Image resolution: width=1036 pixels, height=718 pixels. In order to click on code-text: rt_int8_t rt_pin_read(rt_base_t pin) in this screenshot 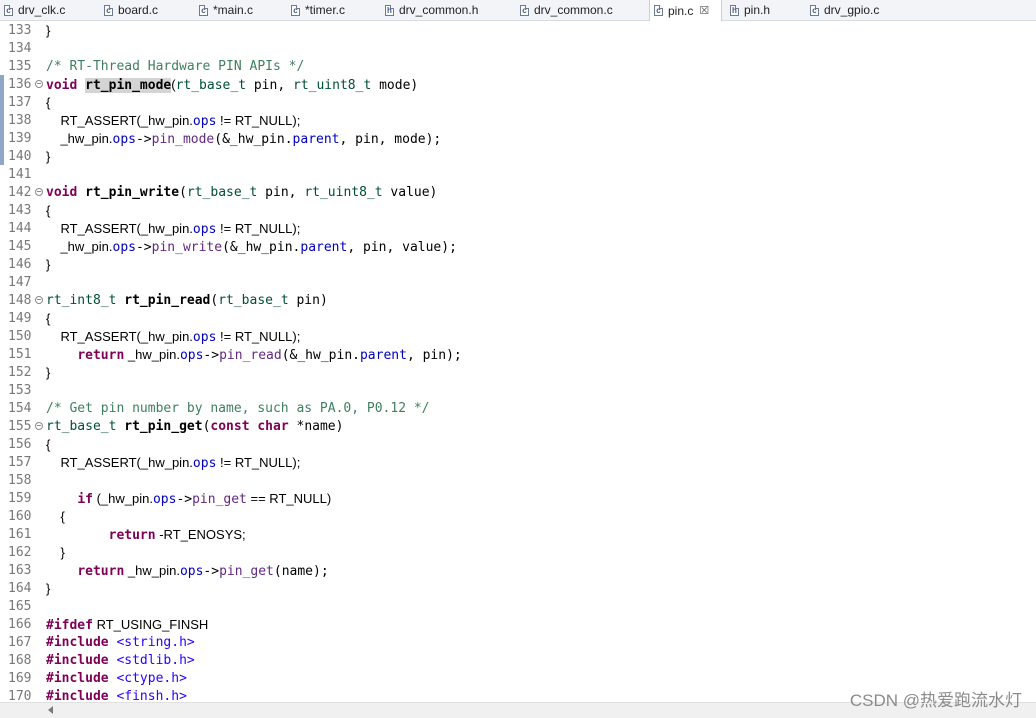, I will do `click(187, 301)`.